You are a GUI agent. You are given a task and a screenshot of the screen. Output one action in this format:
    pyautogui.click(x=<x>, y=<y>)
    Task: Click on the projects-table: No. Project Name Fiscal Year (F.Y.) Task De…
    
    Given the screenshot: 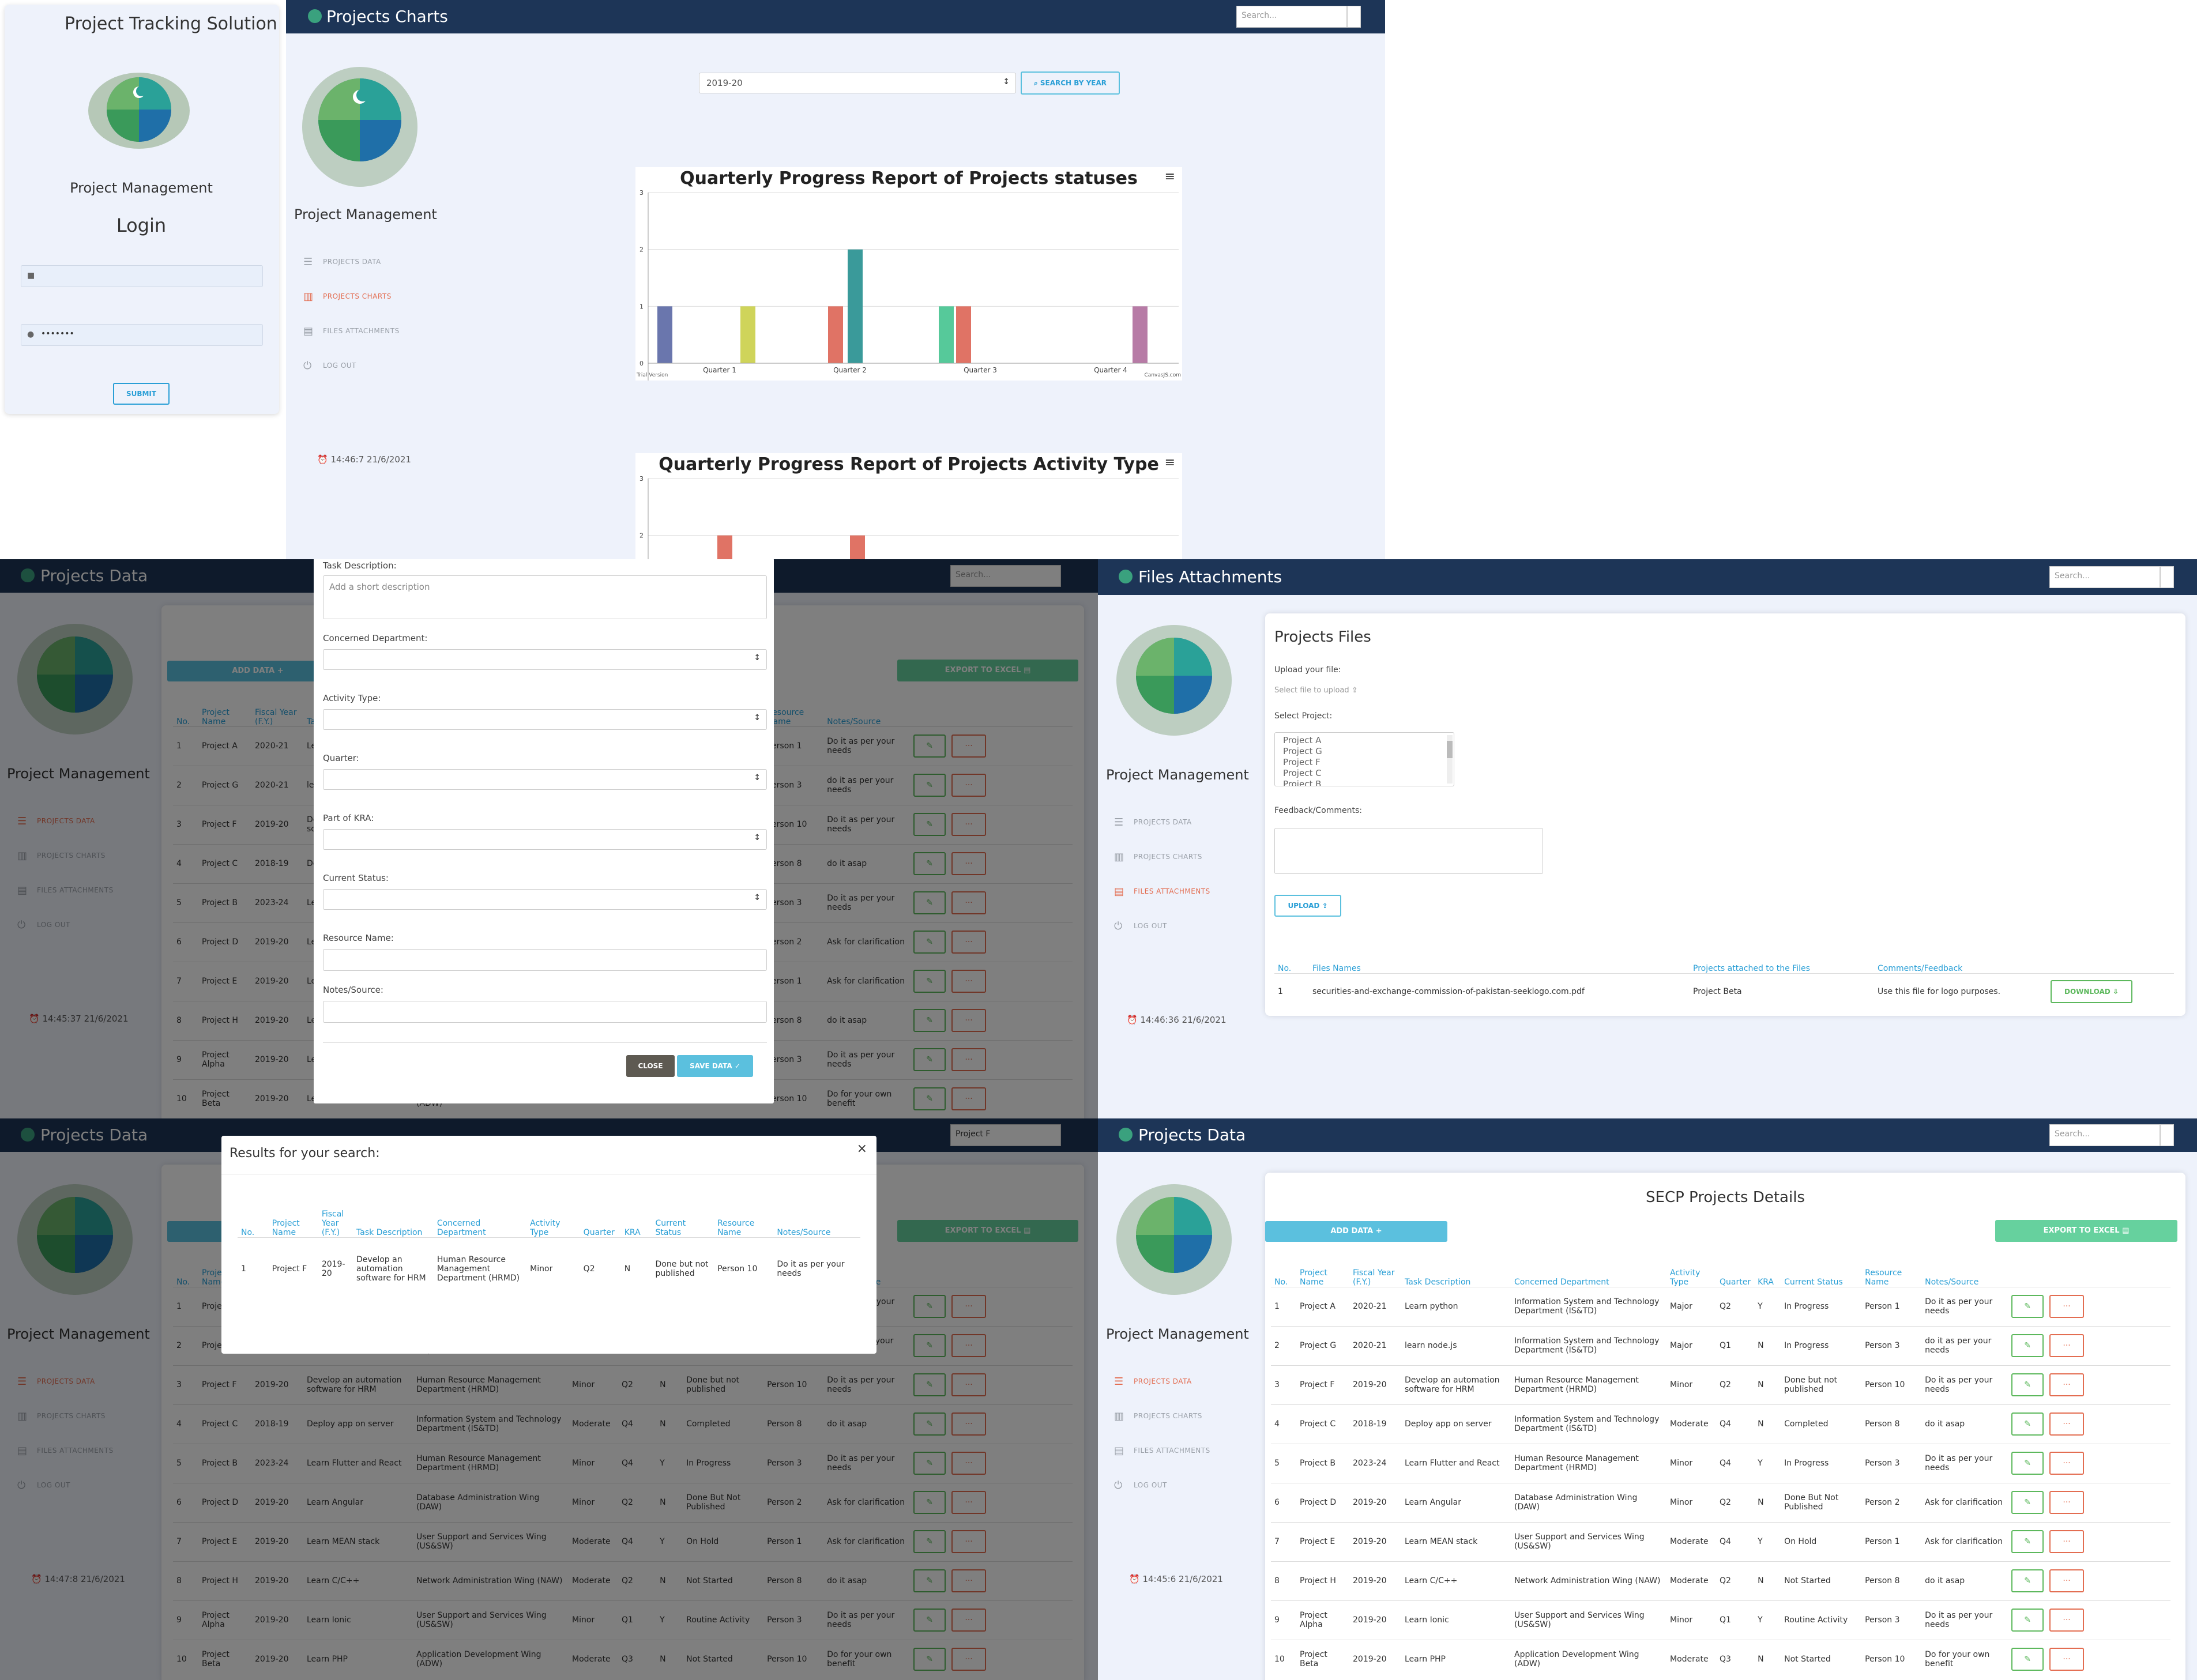 What is the action you would take?
    pyautogui.click(x=1721, y=1469)
    